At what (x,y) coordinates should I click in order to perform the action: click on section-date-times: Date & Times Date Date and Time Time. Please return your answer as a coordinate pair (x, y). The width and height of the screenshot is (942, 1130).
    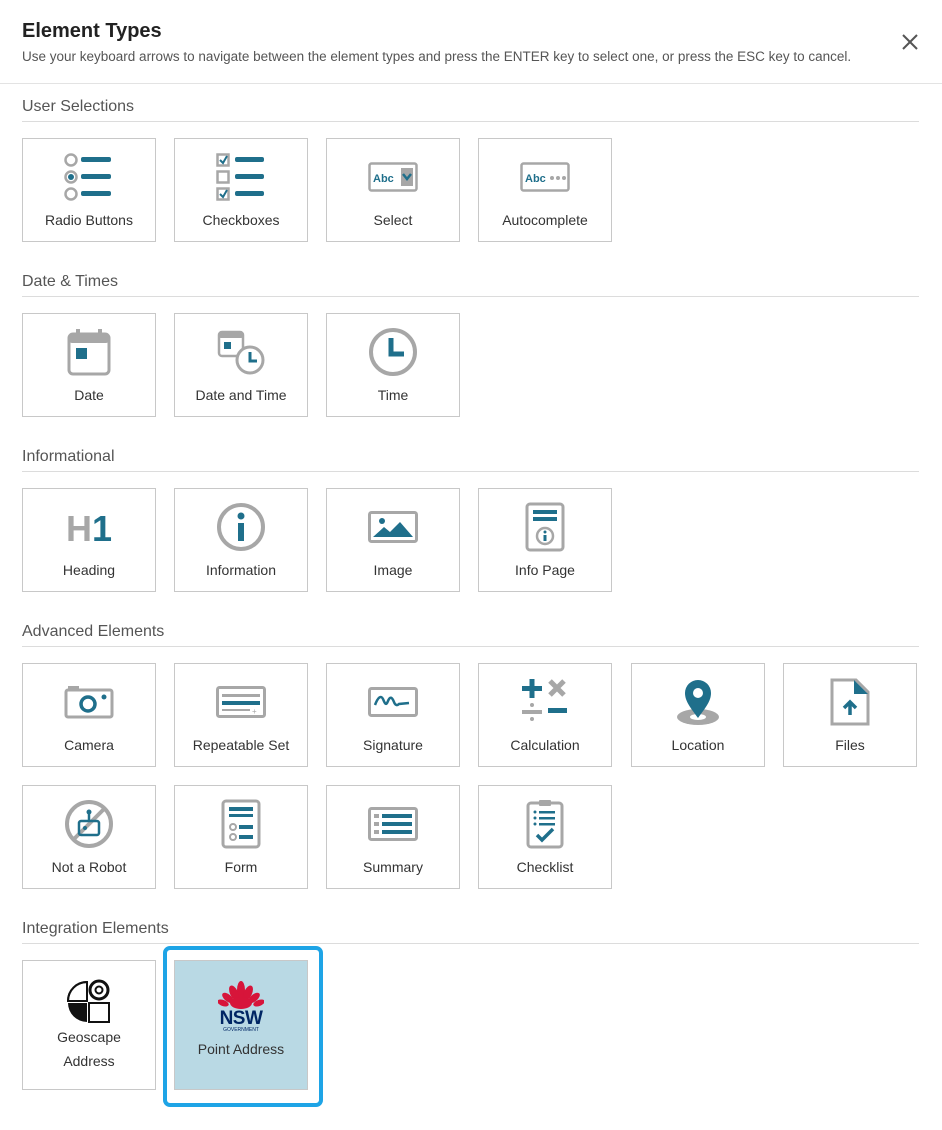
    Looking at the image, I should click on (470, 344).